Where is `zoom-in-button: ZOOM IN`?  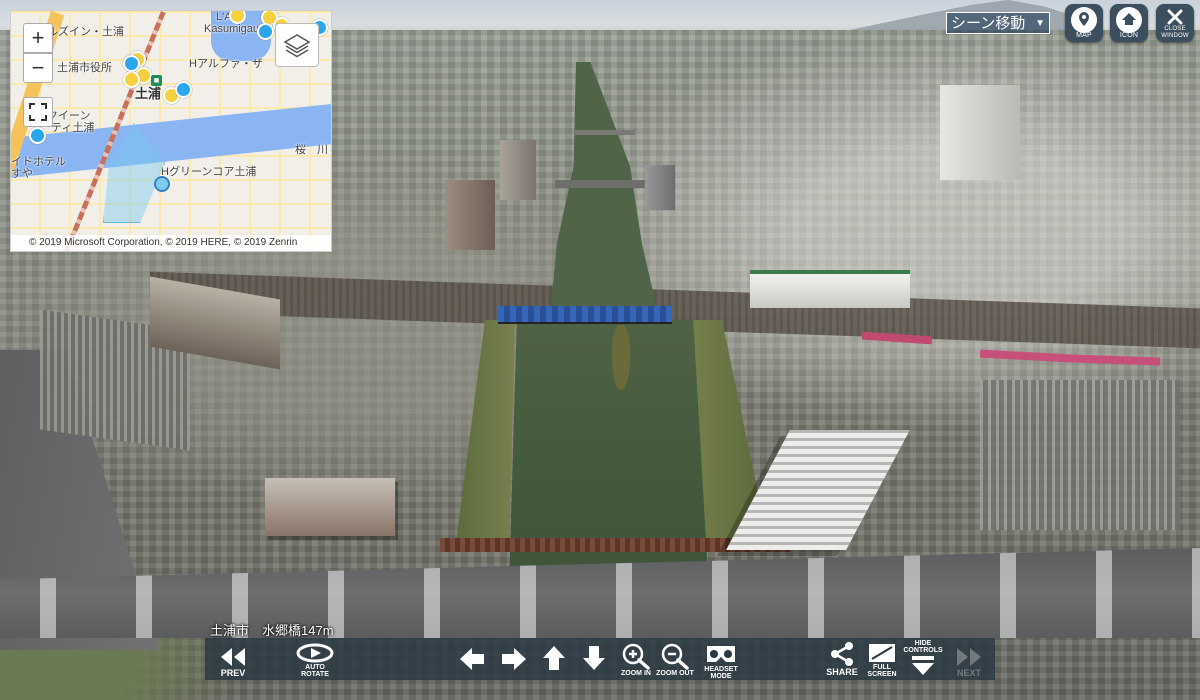 zoom-in-button: ZOOM IN is located at coordinates (636, 659).